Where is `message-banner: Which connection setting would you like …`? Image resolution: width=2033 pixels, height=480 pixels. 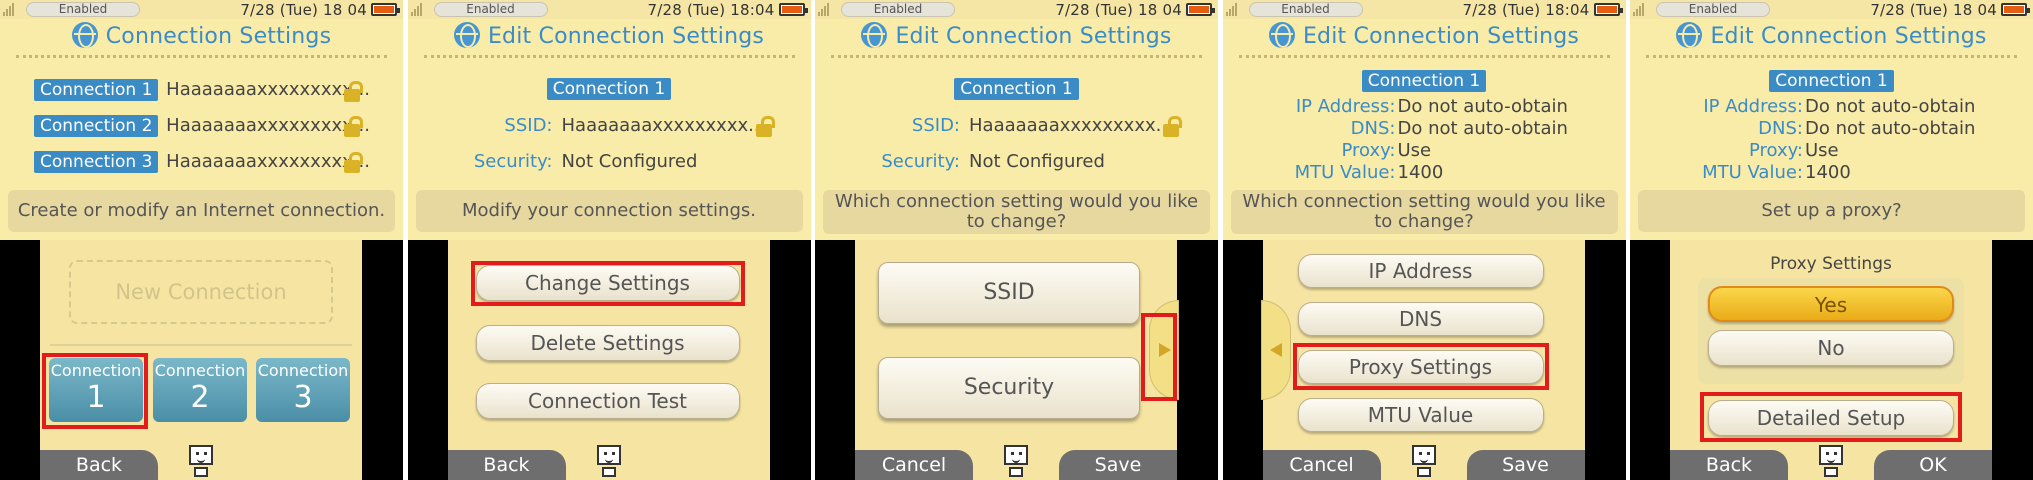
message-banner: Which connection setting would you like … is located at coordinates (1424, 212).